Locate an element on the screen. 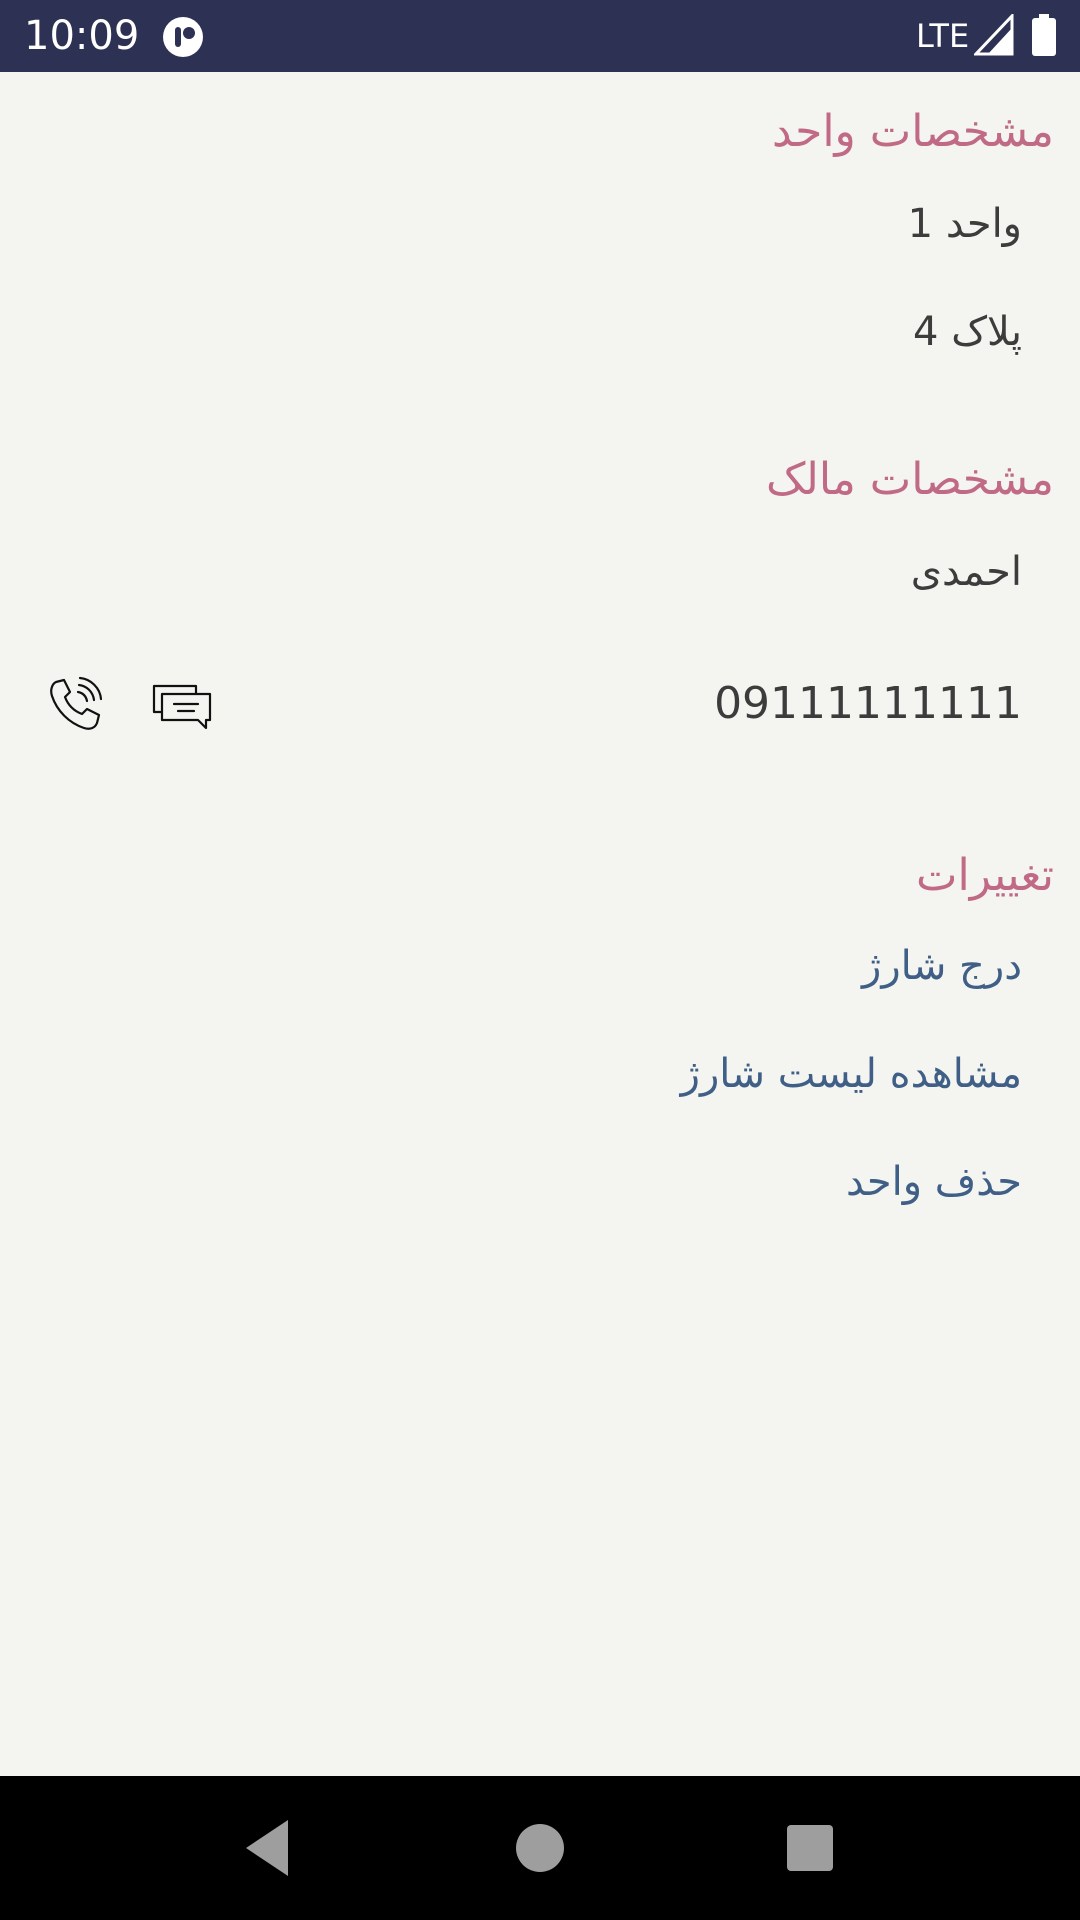 Image resolution: width=1080 pixels, height=1920 pixels. status-time: 10:09 is located at coordinates (82, 36).